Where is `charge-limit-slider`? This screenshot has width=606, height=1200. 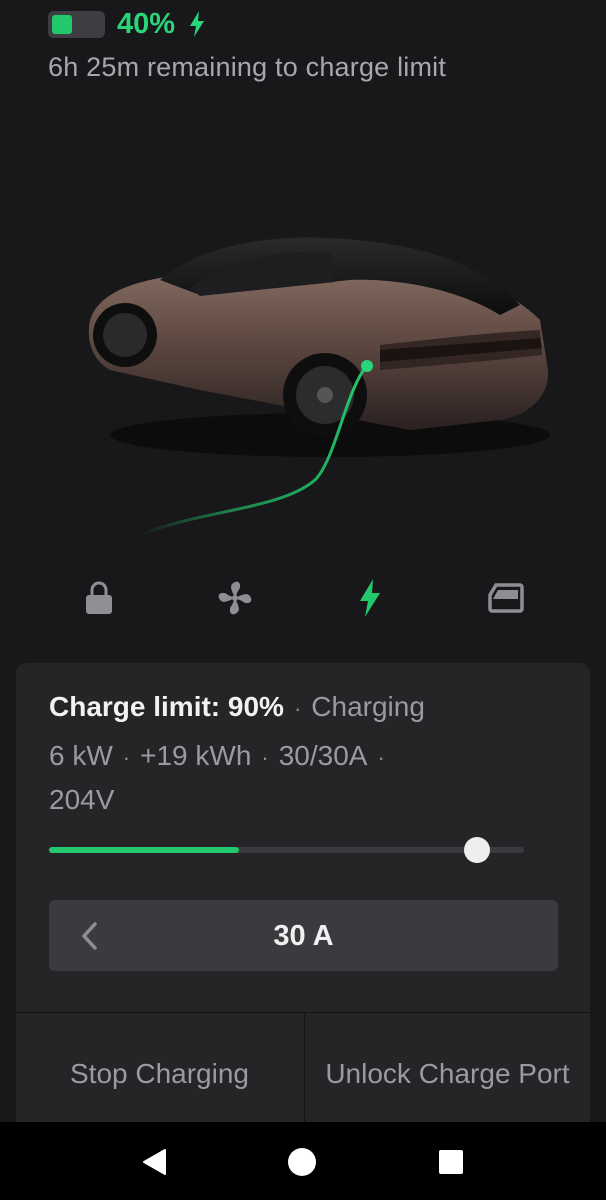
charge-limit-slider is located at coordinates (286, 850).